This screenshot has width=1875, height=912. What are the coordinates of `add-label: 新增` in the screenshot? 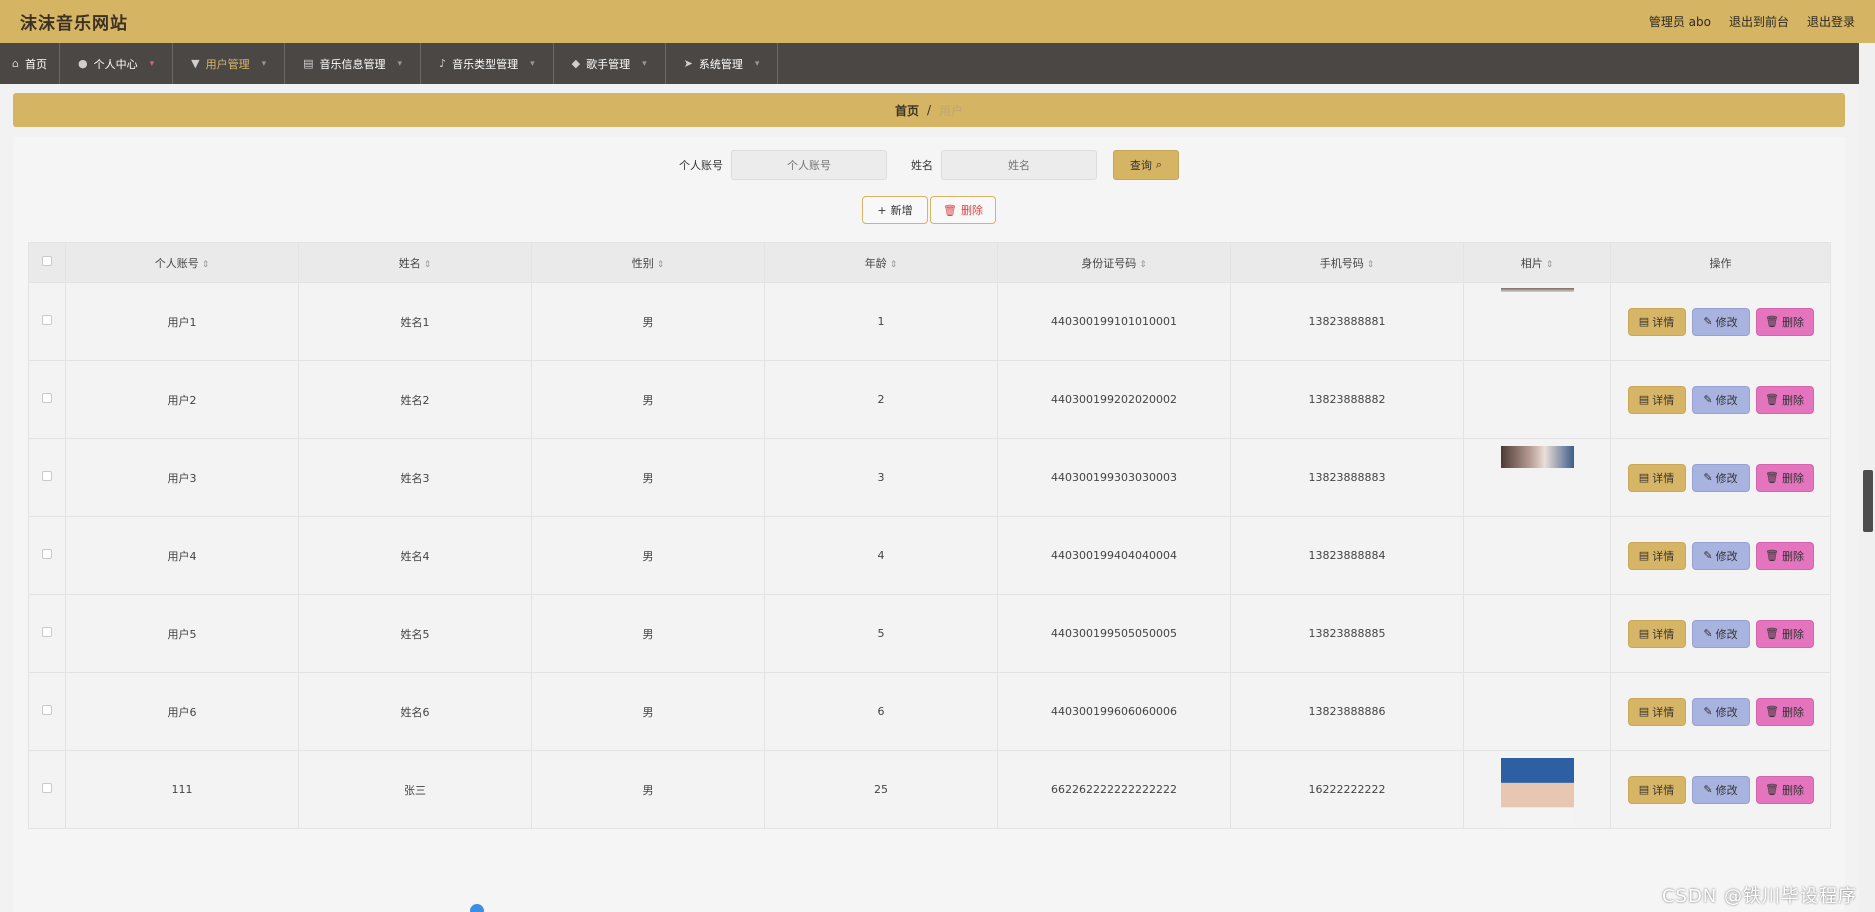 It's located at (901, 210).